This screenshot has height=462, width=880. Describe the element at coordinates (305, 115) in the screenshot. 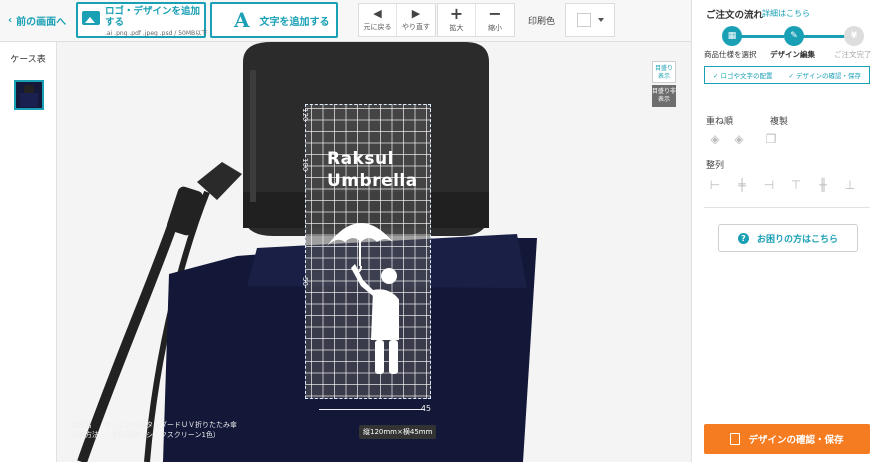

I see `ruler-tick-label: 120` at that location.